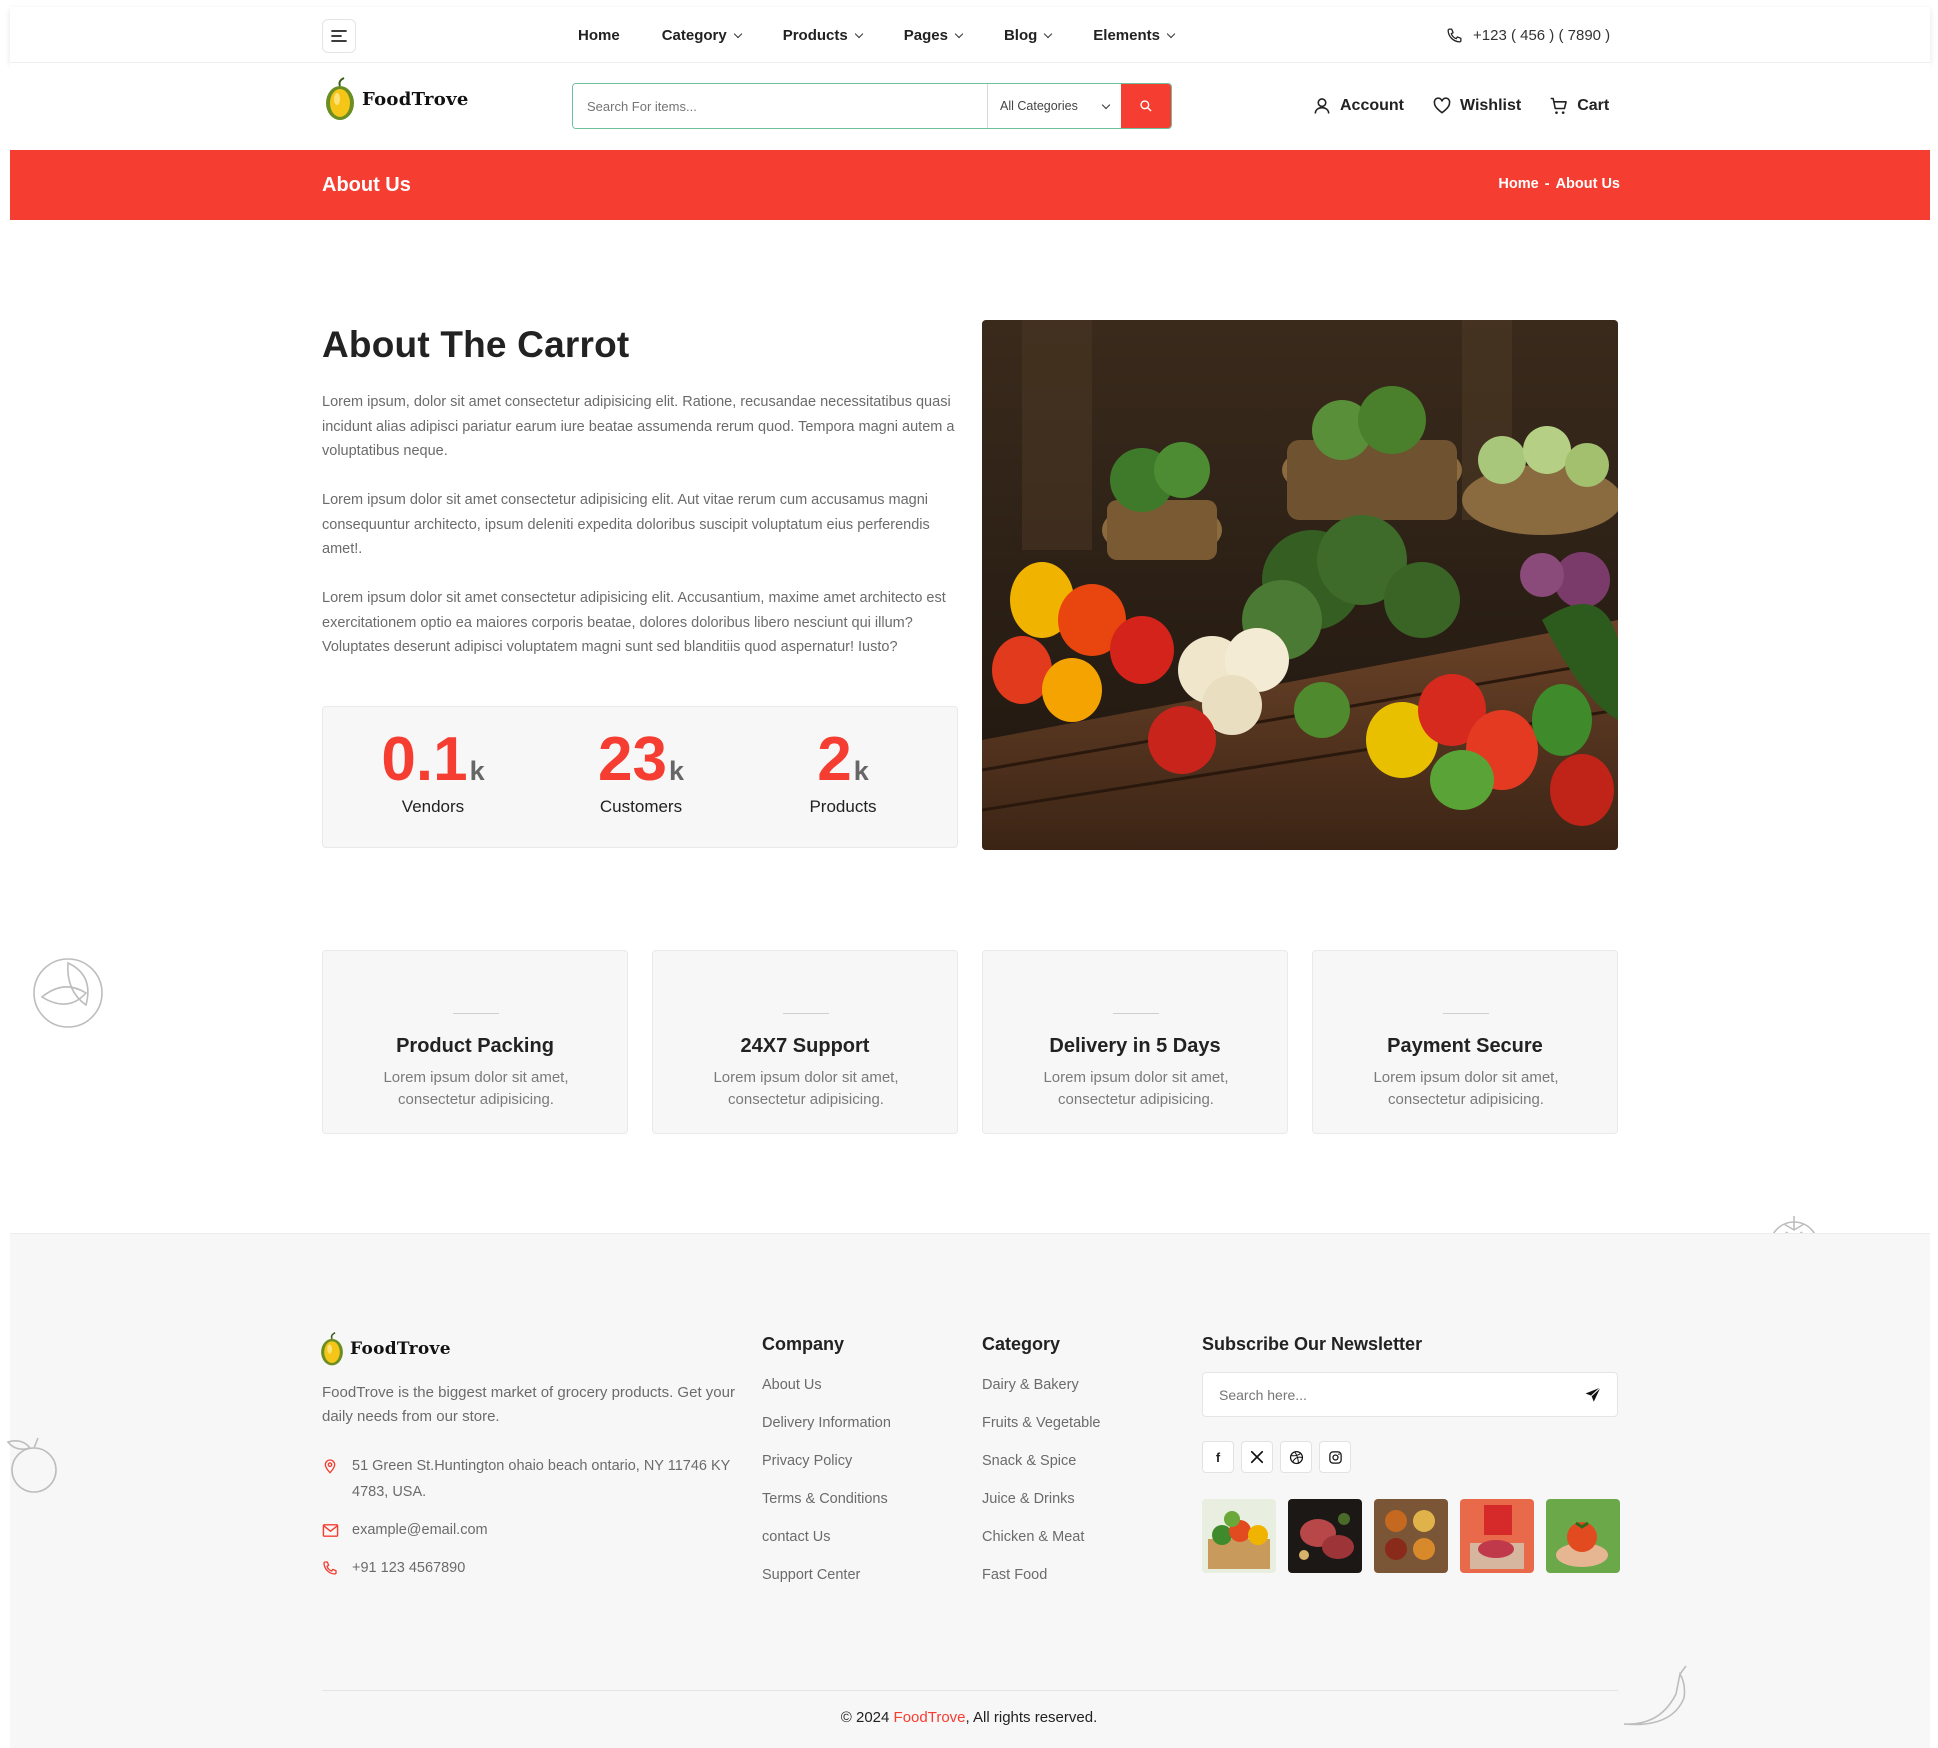  Describe the element at coordinates (930, 1717) in the screenshot. I see `copyright-brand-link: FoodTrove` at that location.